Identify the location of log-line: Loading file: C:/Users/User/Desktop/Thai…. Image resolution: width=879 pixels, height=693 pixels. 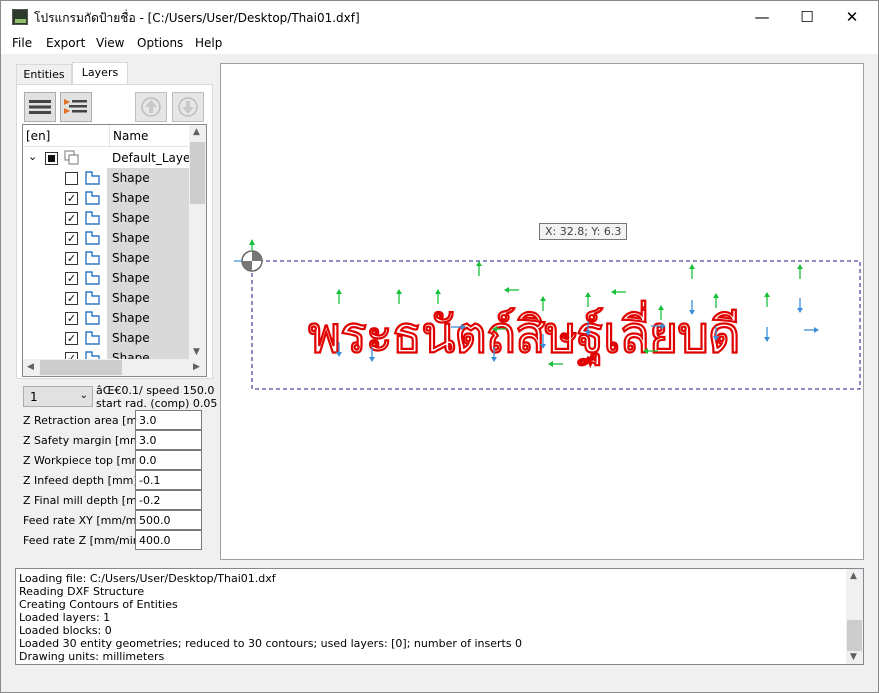
(147, 578).